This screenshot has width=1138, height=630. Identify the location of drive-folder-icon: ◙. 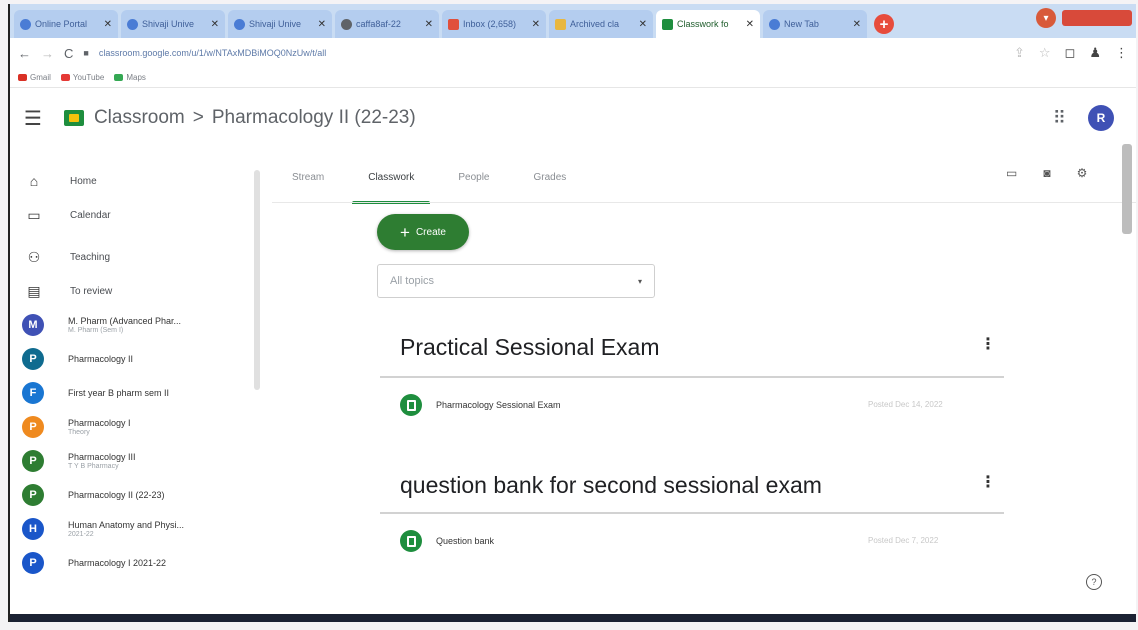
(1046, 173).